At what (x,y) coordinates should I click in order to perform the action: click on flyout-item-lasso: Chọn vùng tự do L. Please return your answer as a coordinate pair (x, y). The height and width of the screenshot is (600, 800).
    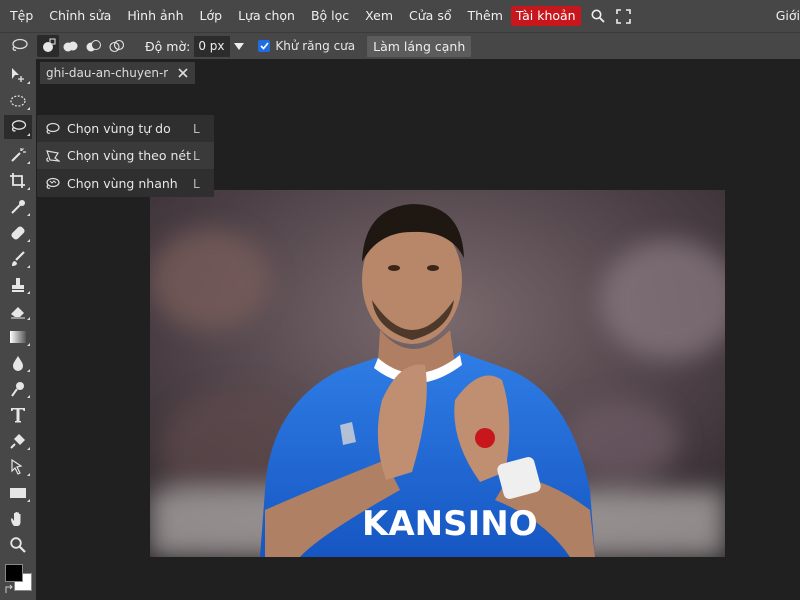
    Looking at the image, I should click on (125, 128).